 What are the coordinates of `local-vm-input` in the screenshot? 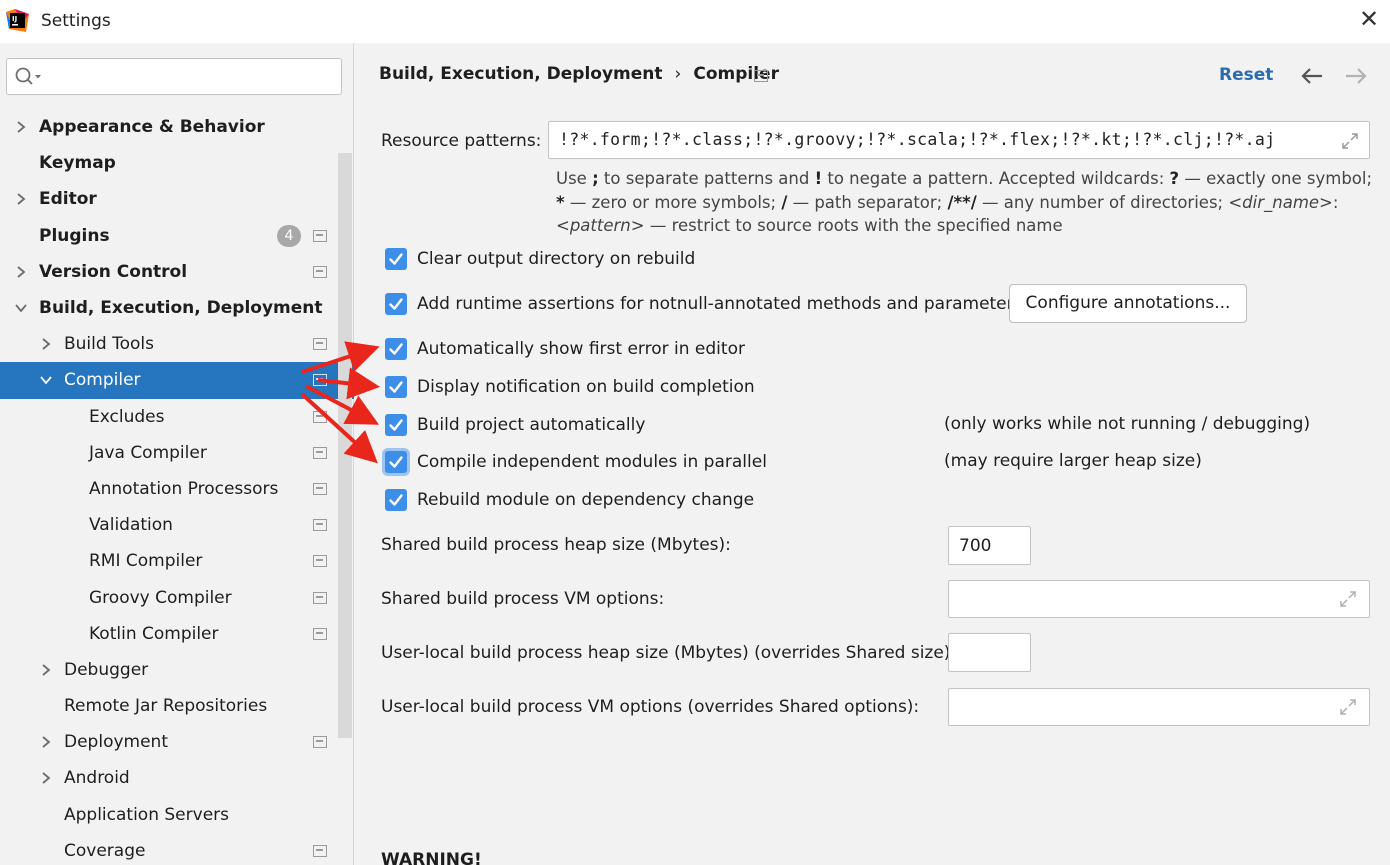 It's located at (1159, 707).